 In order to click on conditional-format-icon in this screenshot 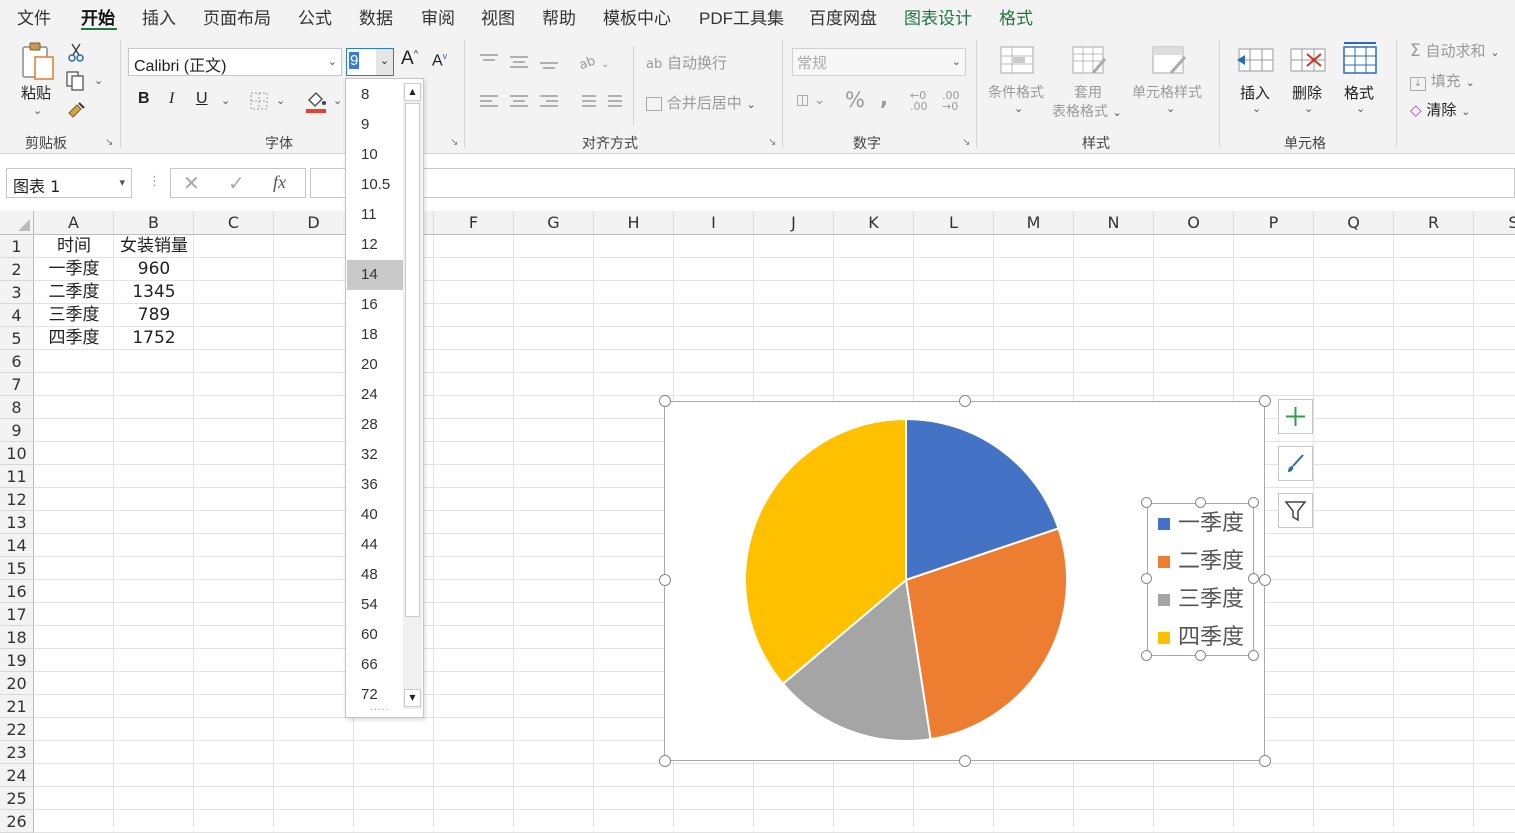, I will do `click(1017, 61)`.